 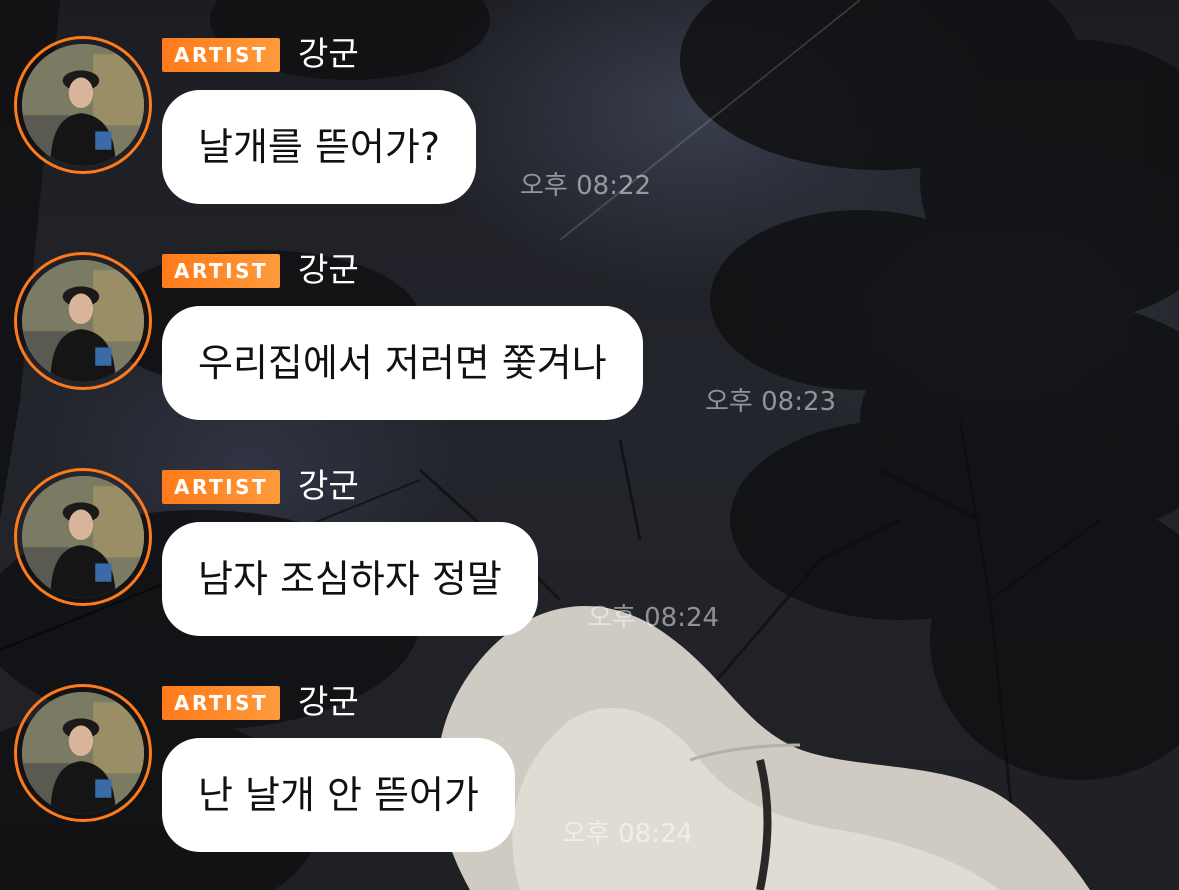 I want to click on message-bubble: 남자 조심하자 정말, so click(x=350, y=579).